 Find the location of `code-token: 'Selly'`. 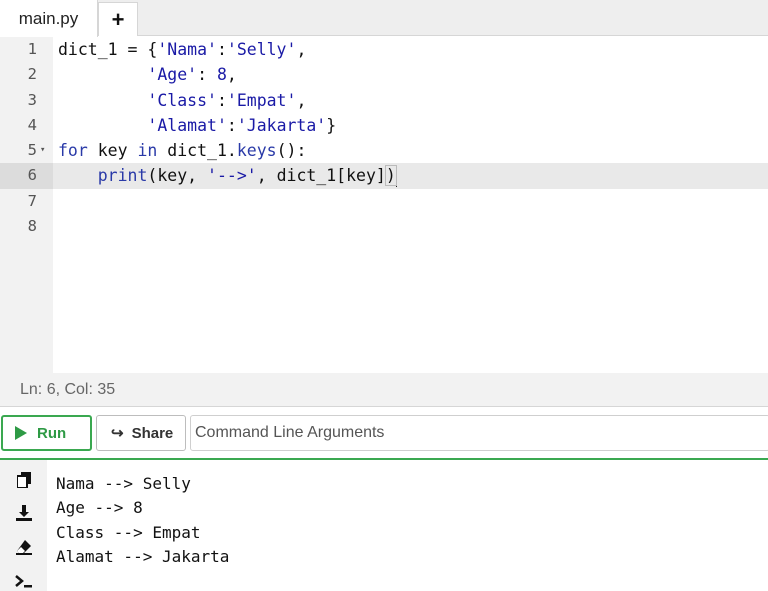

code-token: 'Selly' is located at coordinates (261, 49).